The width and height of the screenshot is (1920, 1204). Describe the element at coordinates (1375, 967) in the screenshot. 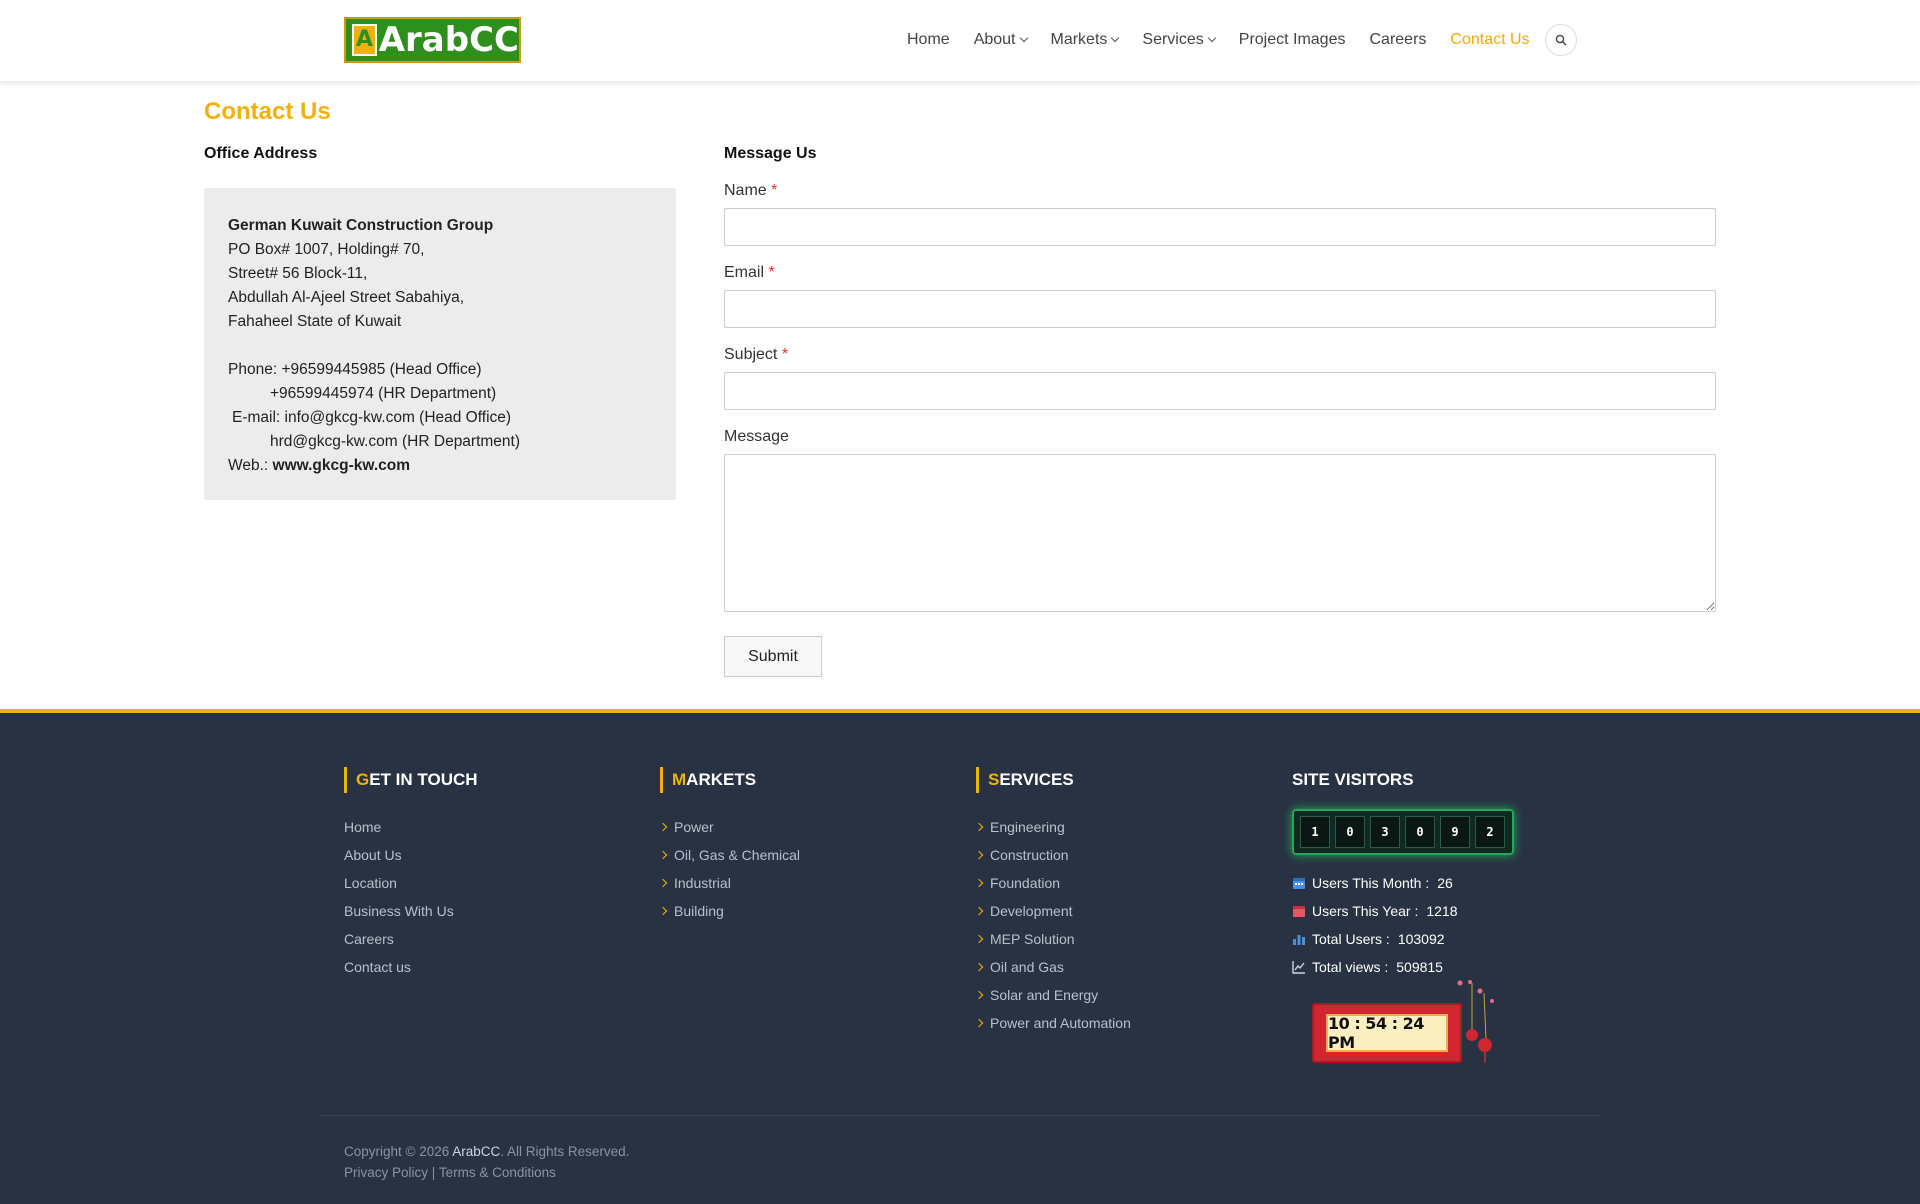

I see `stat-total-views: Total views :509815` at that location.